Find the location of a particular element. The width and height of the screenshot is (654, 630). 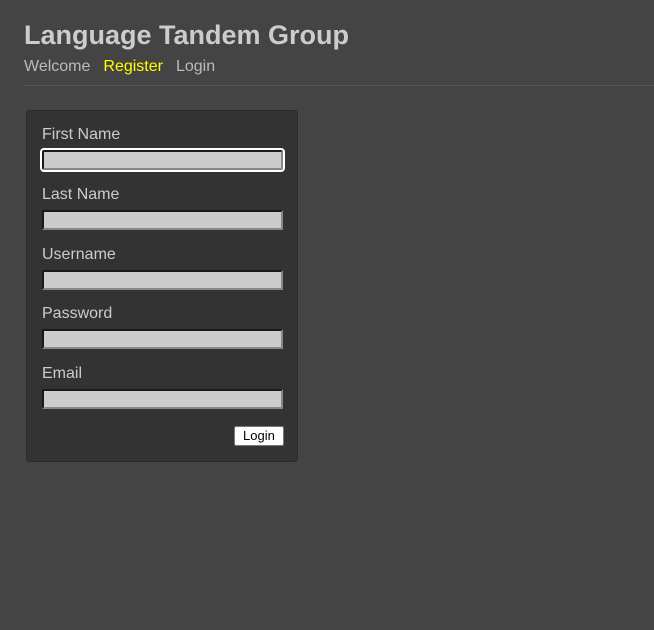

username-field is located at coordinates (162, 280).